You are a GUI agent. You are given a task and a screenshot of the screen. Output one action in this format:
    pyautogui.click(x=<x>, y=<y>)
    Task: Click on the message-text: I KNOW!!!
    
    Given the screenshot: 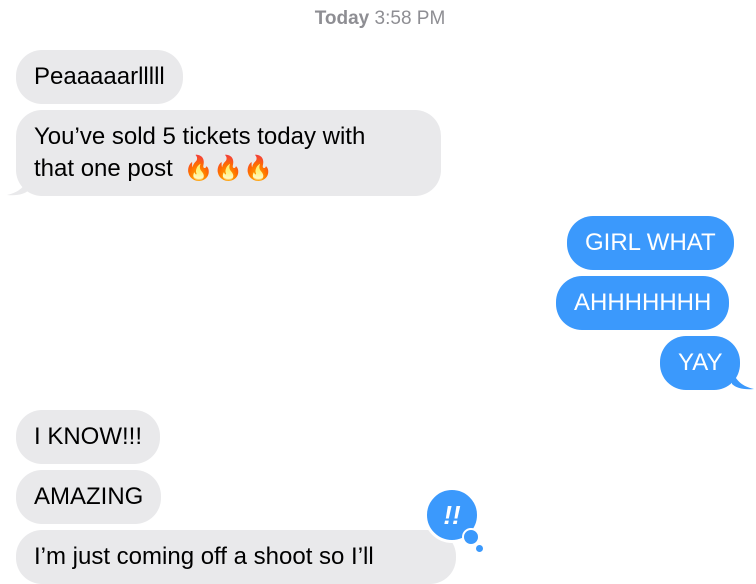 What is the action you would take?
    pyautogui.click(x=88, y=436)
    